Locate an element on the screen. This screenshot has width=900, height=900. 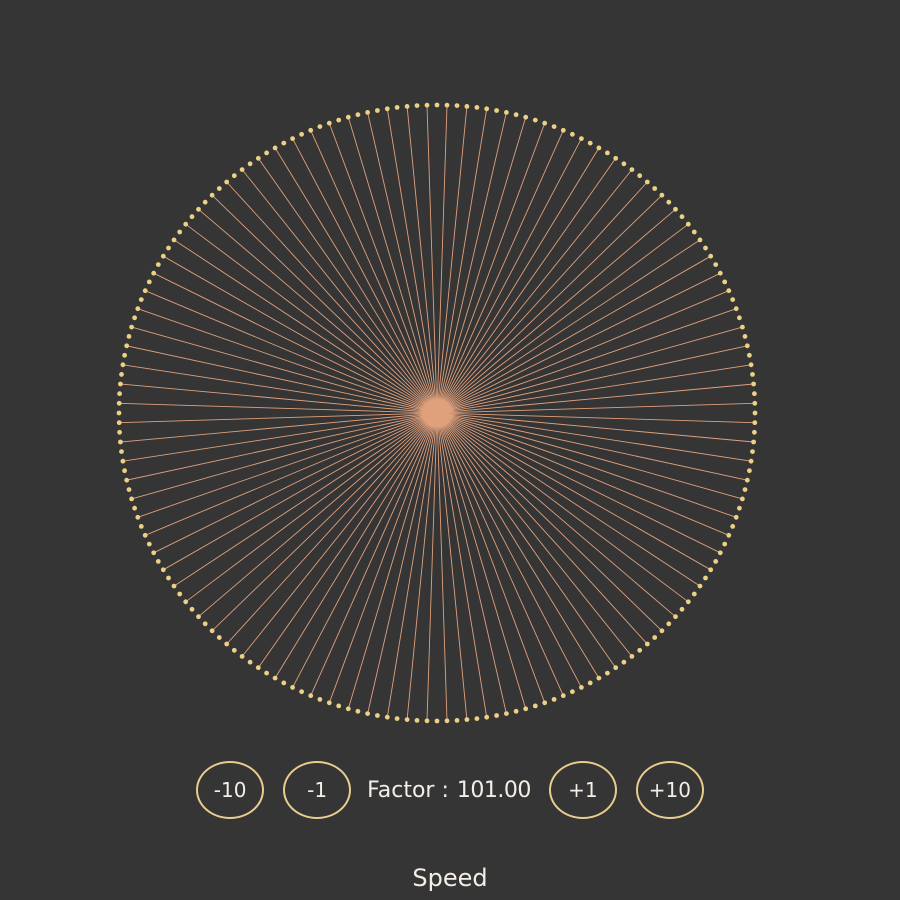
decrease-10-button: -10 is located at coordinates (230, 790).